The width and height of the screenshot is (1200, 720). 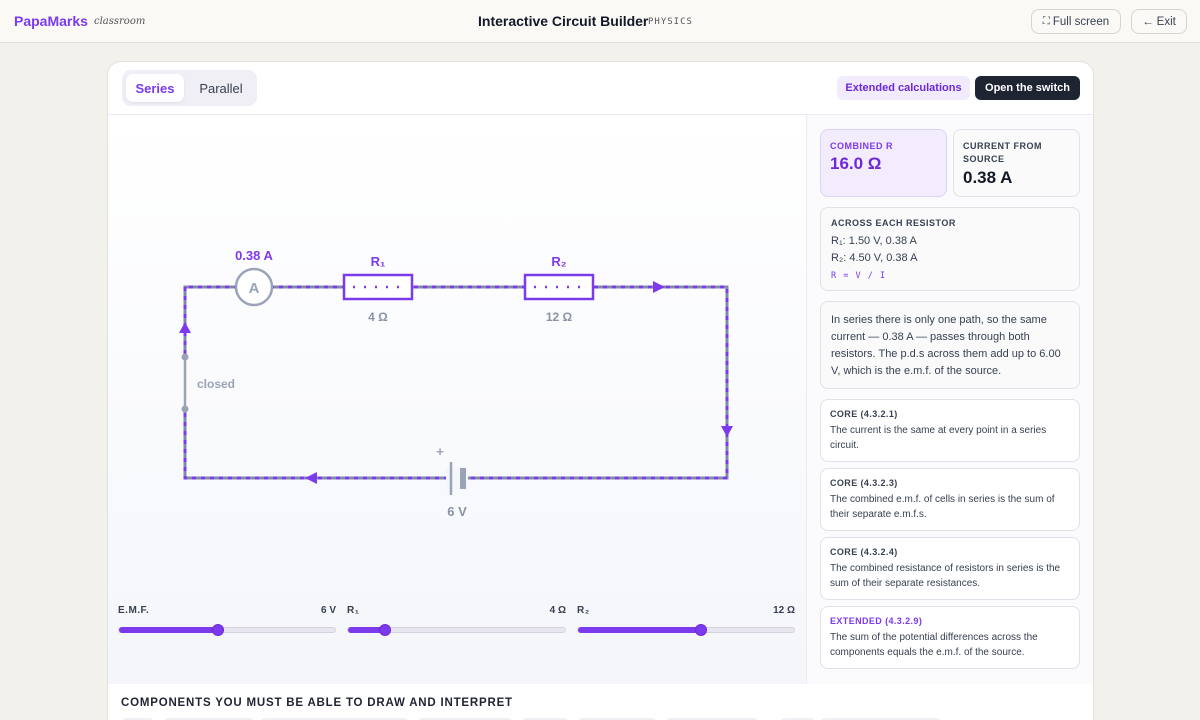 I want to click on r1-slider-value: 4 Ω, so click(x=557, y=610).